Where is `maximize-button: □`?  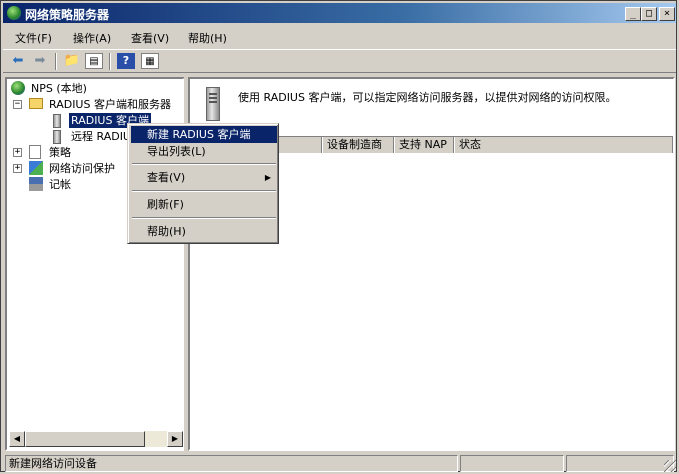
maximize-button: □ is located at coordinates (649, 14).